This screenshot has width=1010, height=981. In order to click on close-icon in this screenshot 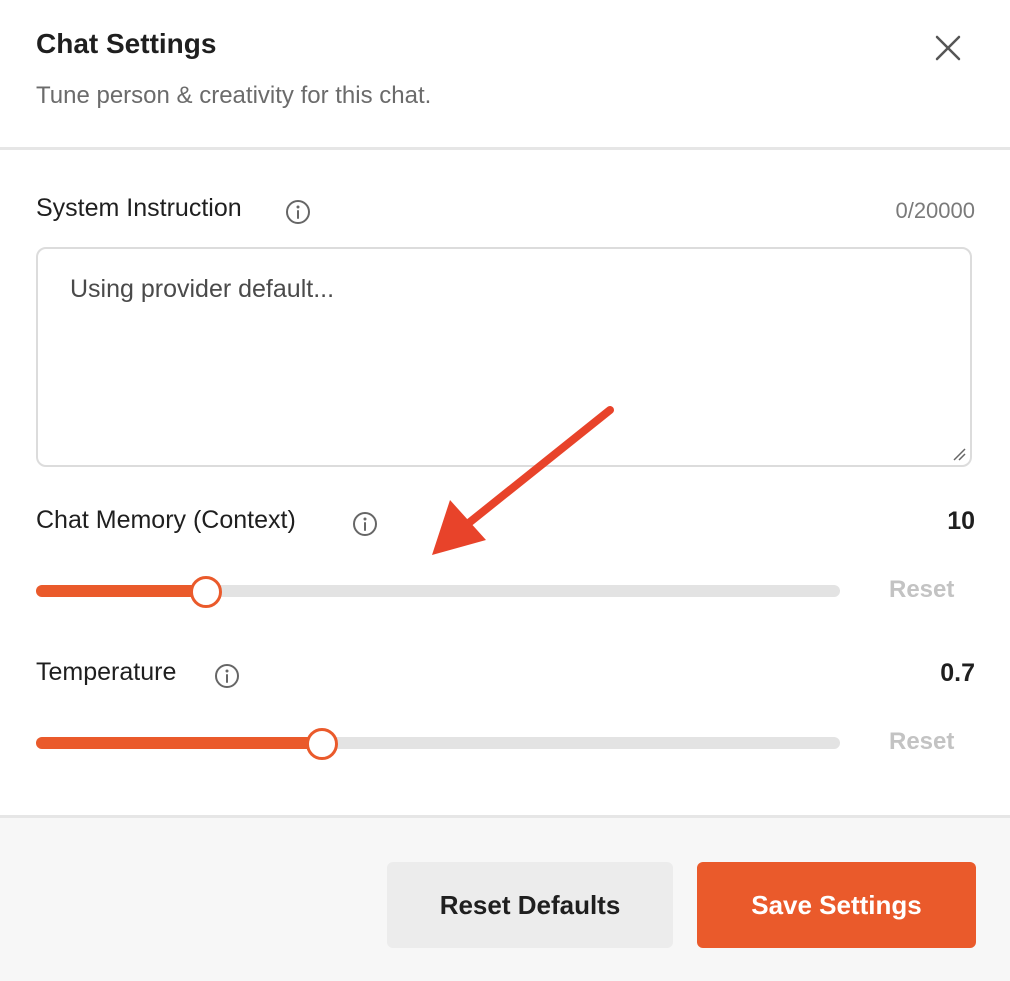, I will do `click(948, 48)`.